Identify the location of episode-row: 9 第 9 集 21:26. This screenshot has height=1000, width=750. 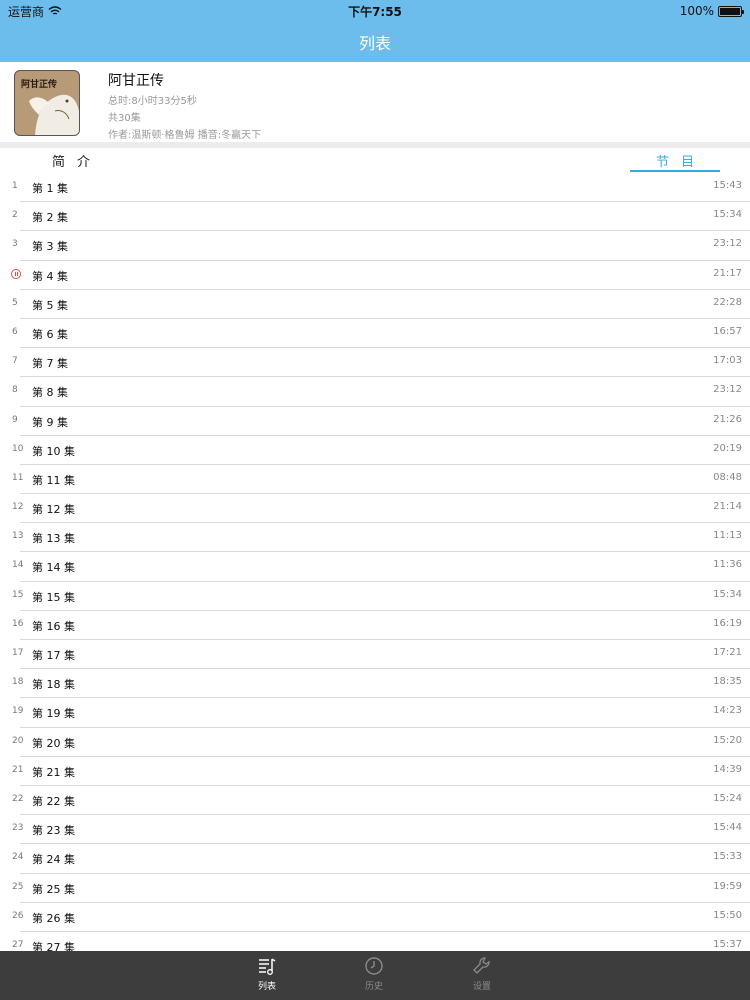
(375, 421).